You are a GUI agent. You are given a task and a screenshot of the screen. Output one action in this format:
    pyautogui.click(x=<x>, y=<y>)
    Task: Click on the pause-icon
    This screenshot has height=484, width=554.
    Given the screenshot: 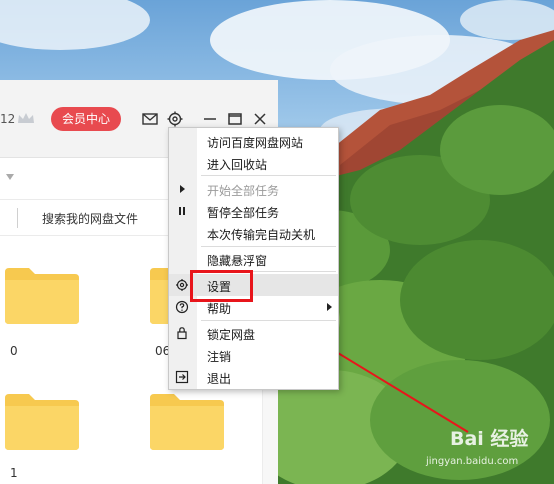 What is the action you would take?
    pyautogui.click(x=182, y=211)
    